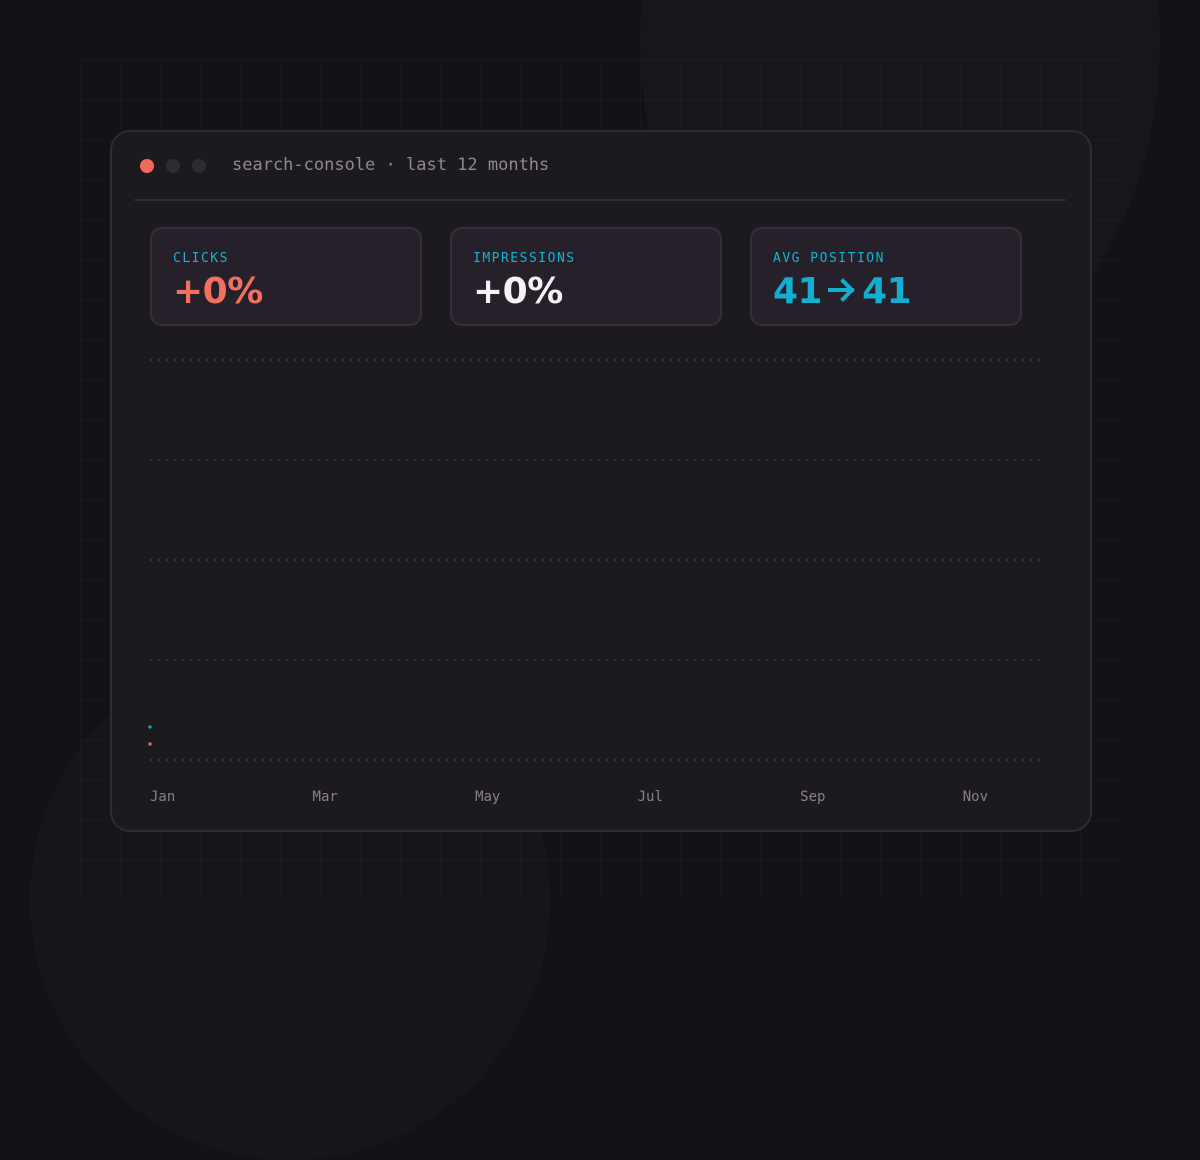  I want to click on clicks-data-point, so click(150, 744).